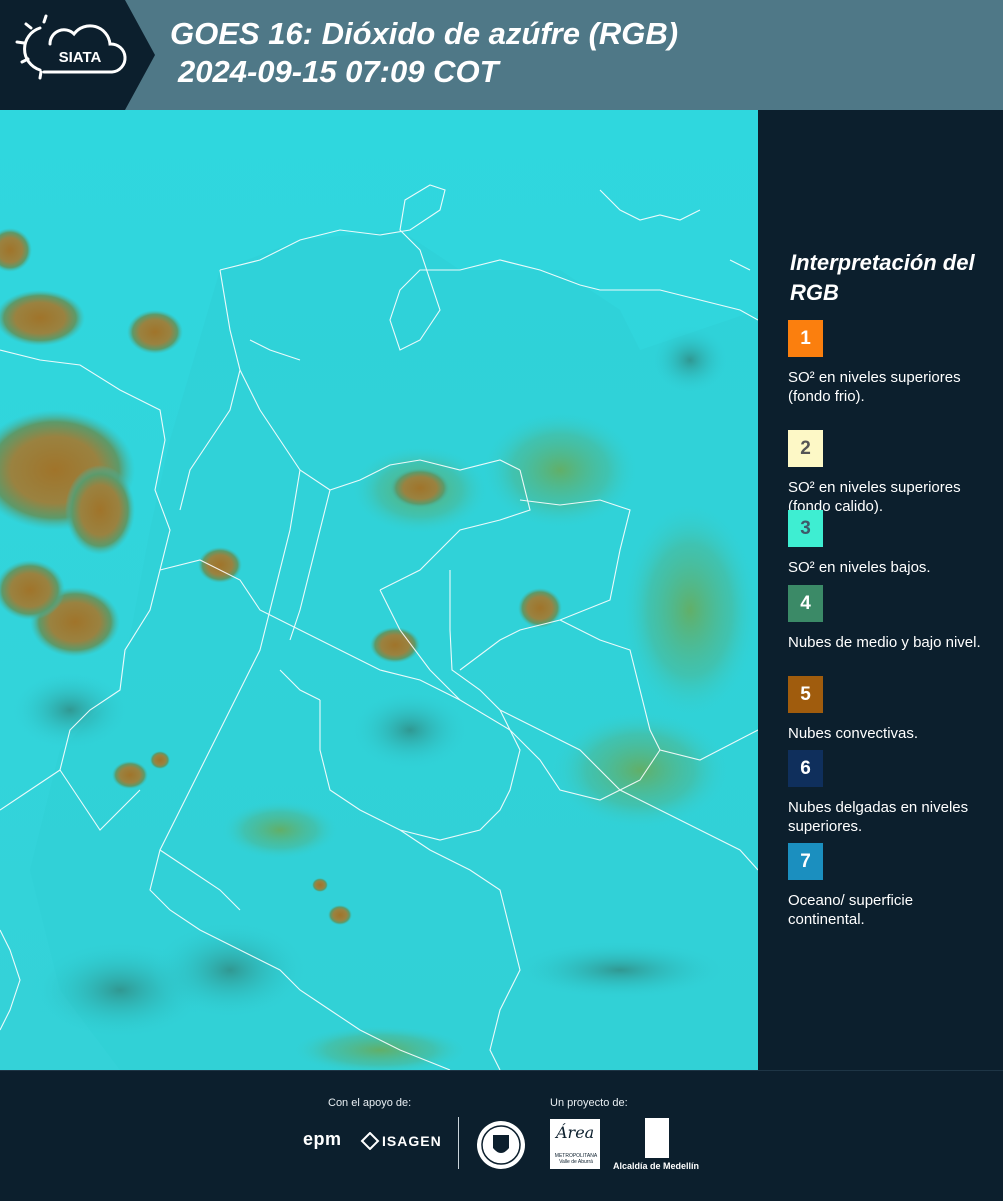 This screenshot has width=1003, height=1201. Describe the element at coordinates (656, 1166) in the screenshot. I see `alcaldia-label: Alcaldía de Medellín` at that location.